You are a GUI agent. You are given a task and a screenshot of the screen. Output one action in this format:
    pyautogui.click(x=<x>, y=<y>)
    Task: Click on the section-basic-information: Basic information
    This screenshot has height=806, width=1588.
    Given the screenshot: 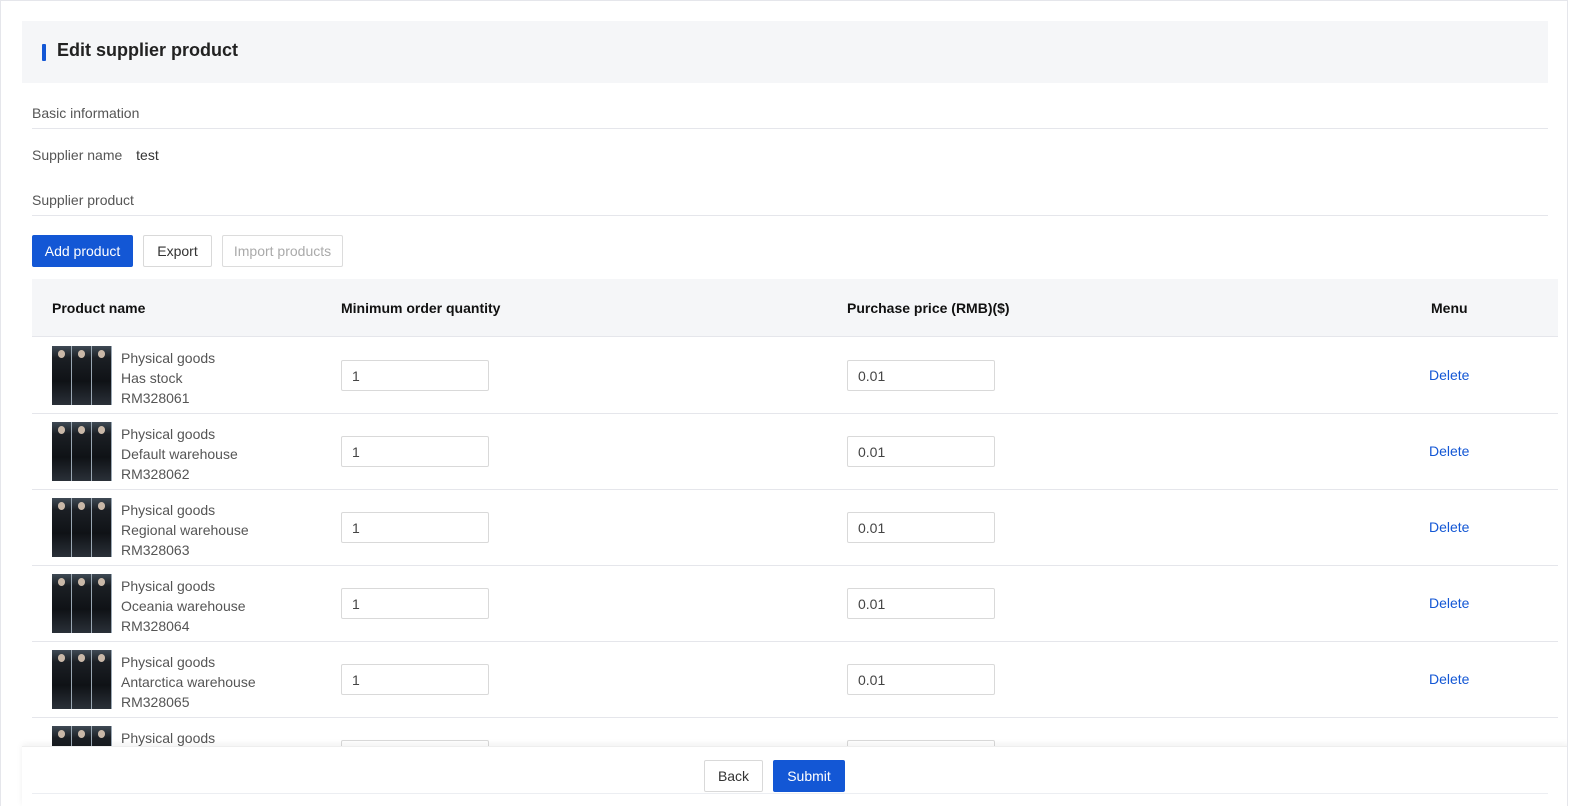 What is the action you would take?
    pyautogui.click(x=790, y=117)
    